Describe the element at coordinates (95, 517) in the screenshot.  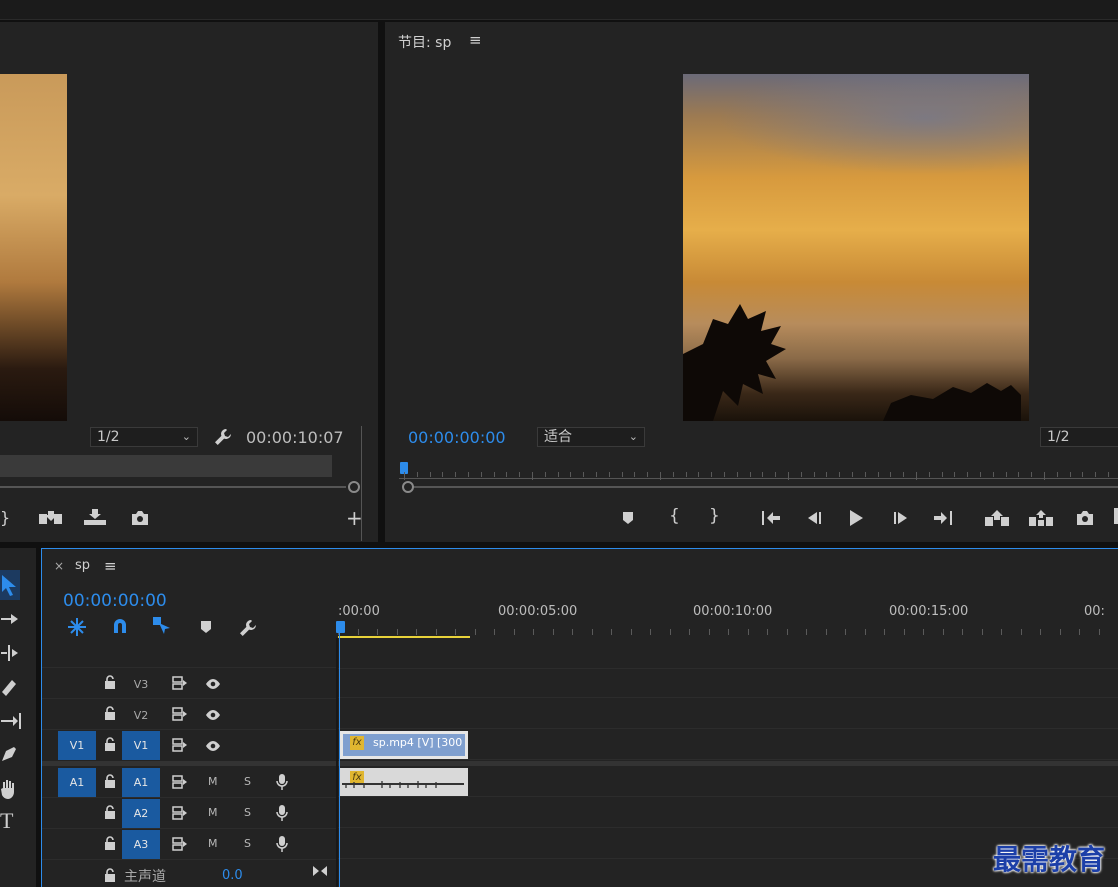
I see `overwrite-icon` at that location.